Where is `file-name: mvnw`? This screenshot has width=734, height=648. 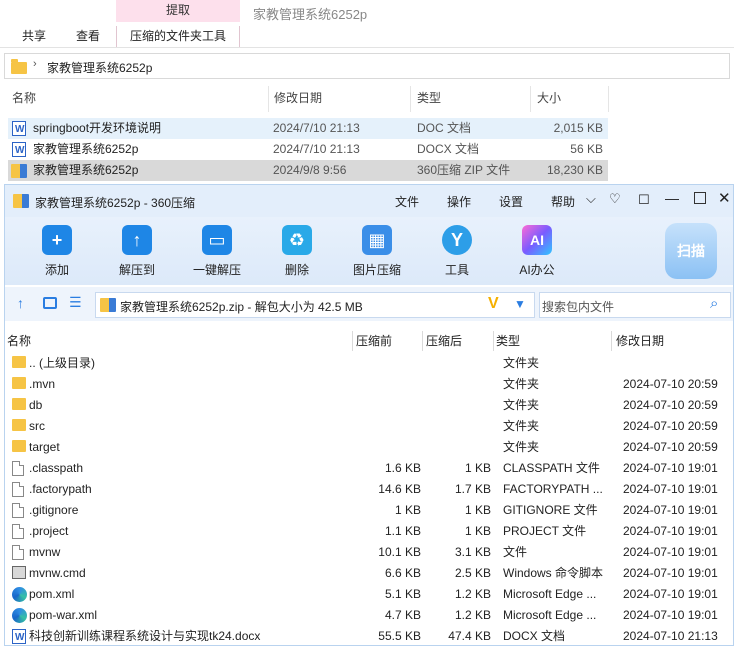
file-name: mvnw is located at coordinates (45, 552).